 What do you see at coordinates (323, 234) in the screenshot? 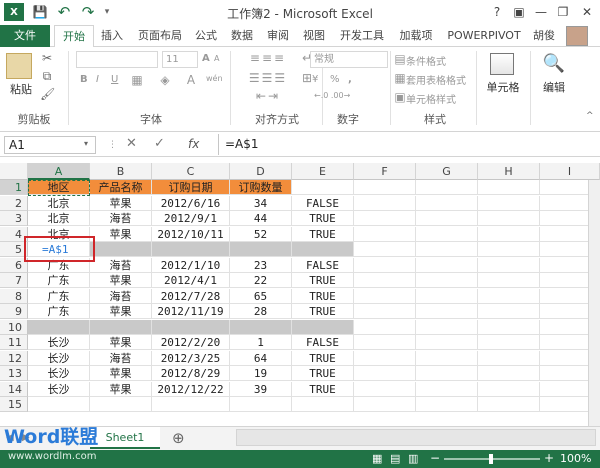
I see `cell-e4: TRUE` at bounding box center [323, 234].